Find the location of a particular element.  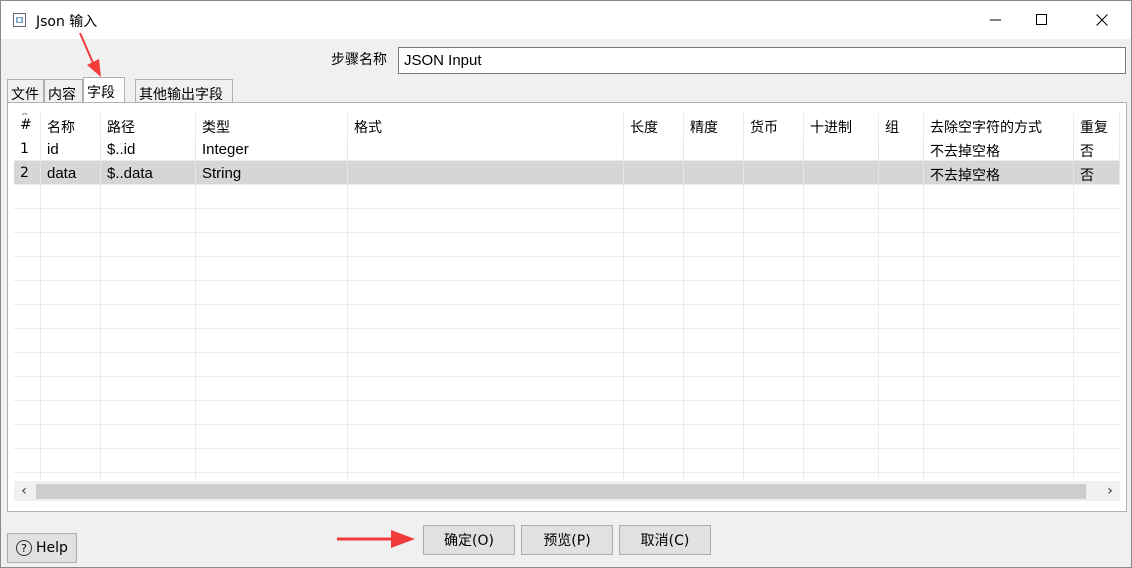

cell-name: data is located at coordinates (71, 173).